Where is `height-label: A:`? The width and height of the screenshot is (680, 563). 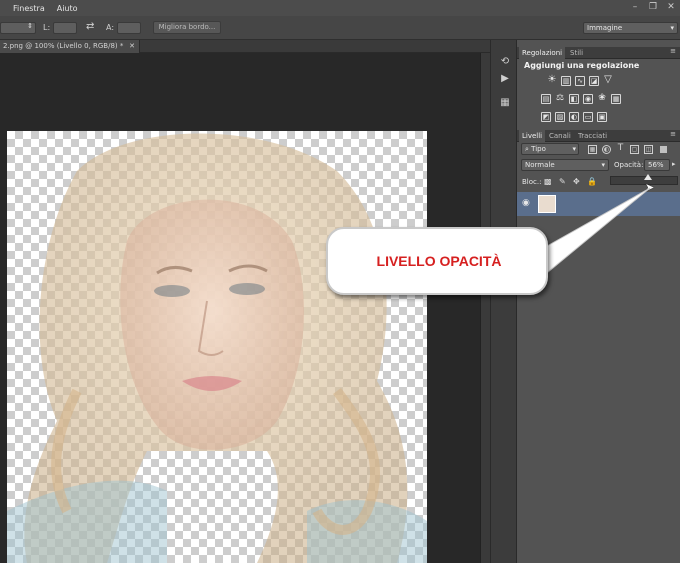
height-label: A: is located at coordinates (110, 27).